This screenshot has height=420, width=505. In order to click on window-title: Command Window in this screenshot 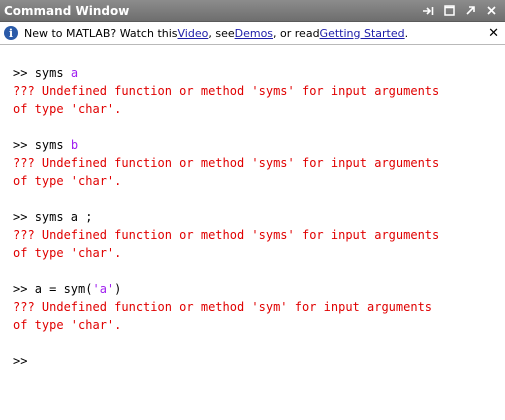, I will do `click(67, 10)`.